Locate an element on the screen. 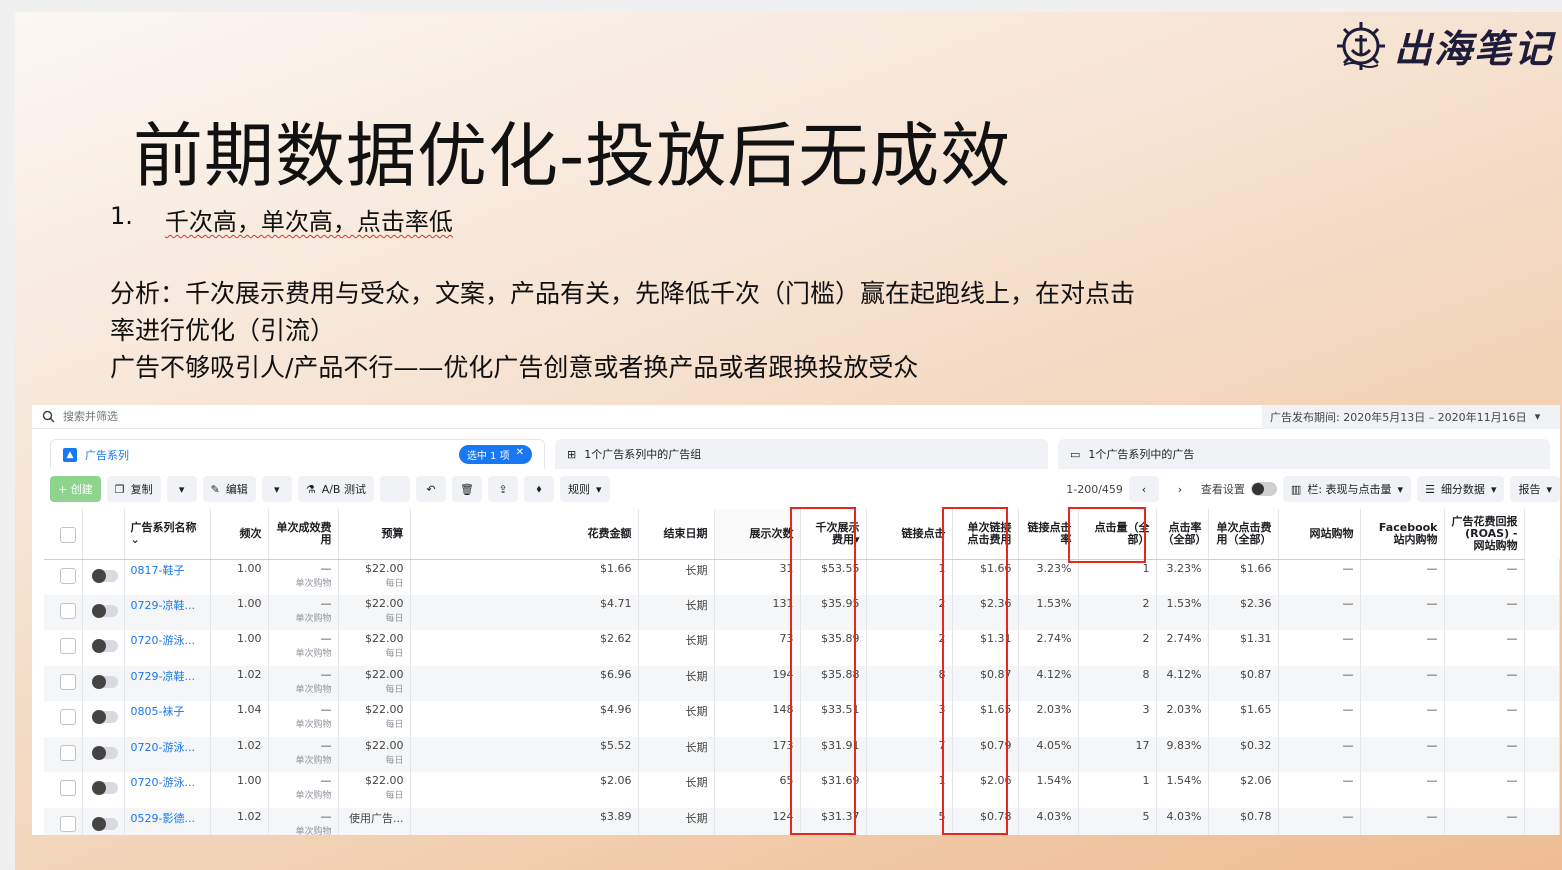  copy-button: ❐ 复制 is located at coordinates (133, 489).